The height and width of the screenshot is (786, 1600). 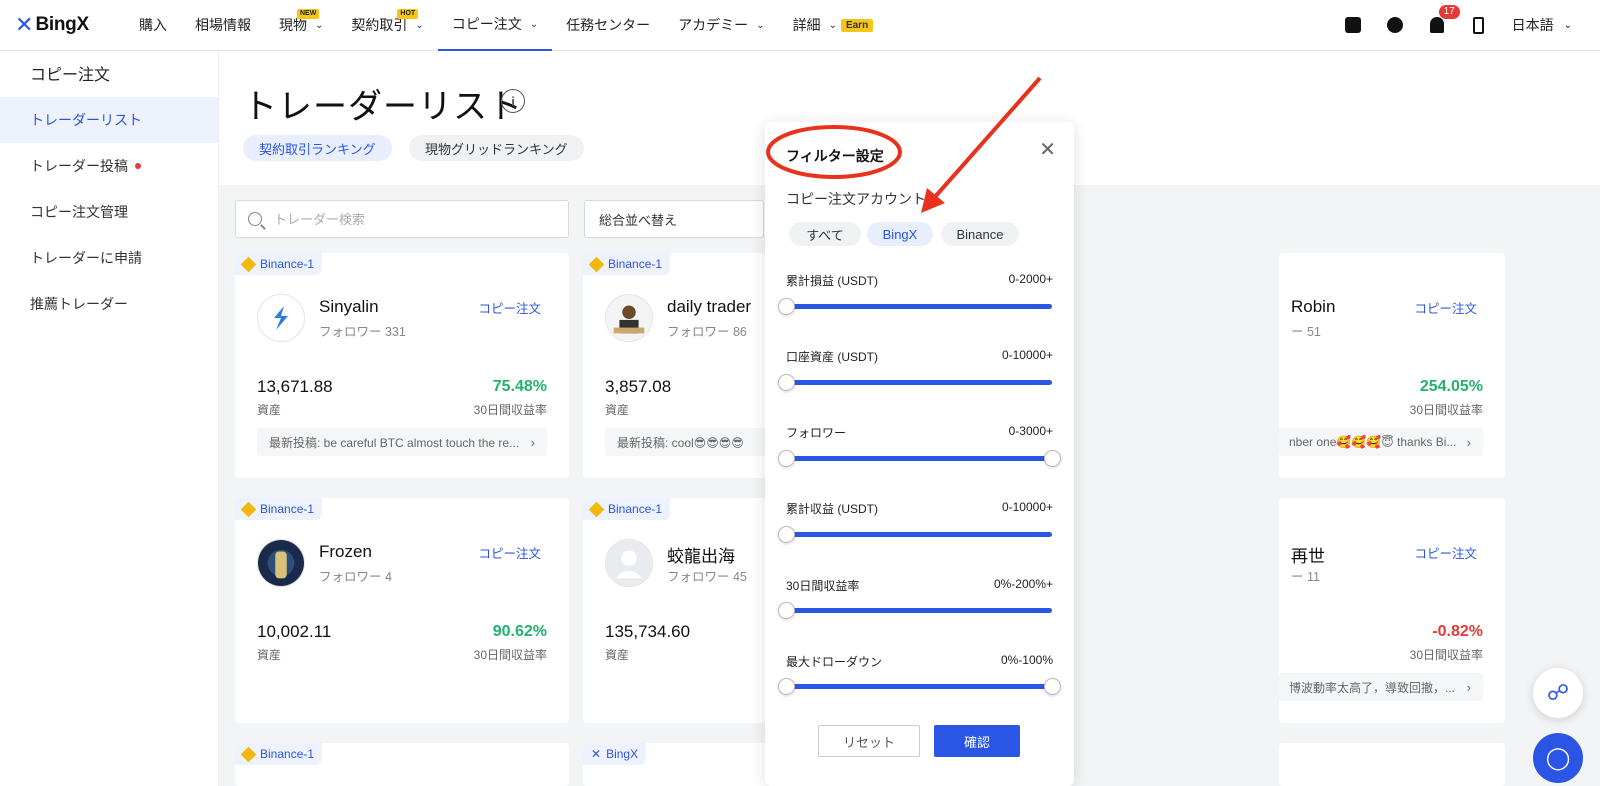 I want to click on nav-spot: 現物 NEW ⌄, so click(x=301, y=25).